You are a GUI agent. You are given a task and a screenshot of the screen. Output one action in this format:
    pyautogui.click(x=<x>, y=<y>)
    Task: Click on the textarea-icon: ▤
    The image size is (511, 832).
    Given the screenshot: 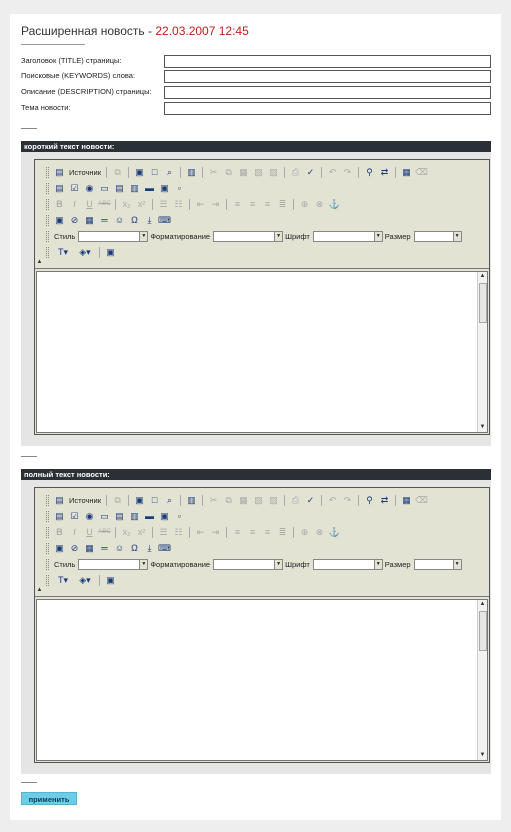 What is the action you would take?
    pyautogui.click(x=119, y=188)
    